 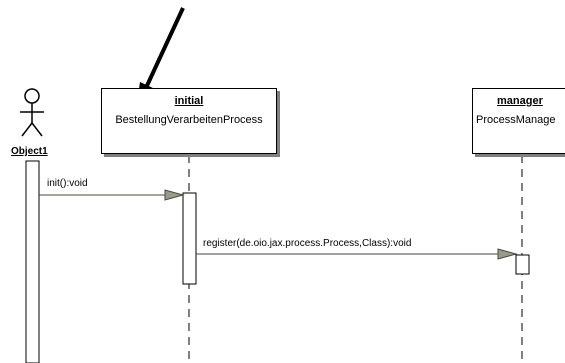 I want to click on actor-label: Object1, so click(x=29, y=151).